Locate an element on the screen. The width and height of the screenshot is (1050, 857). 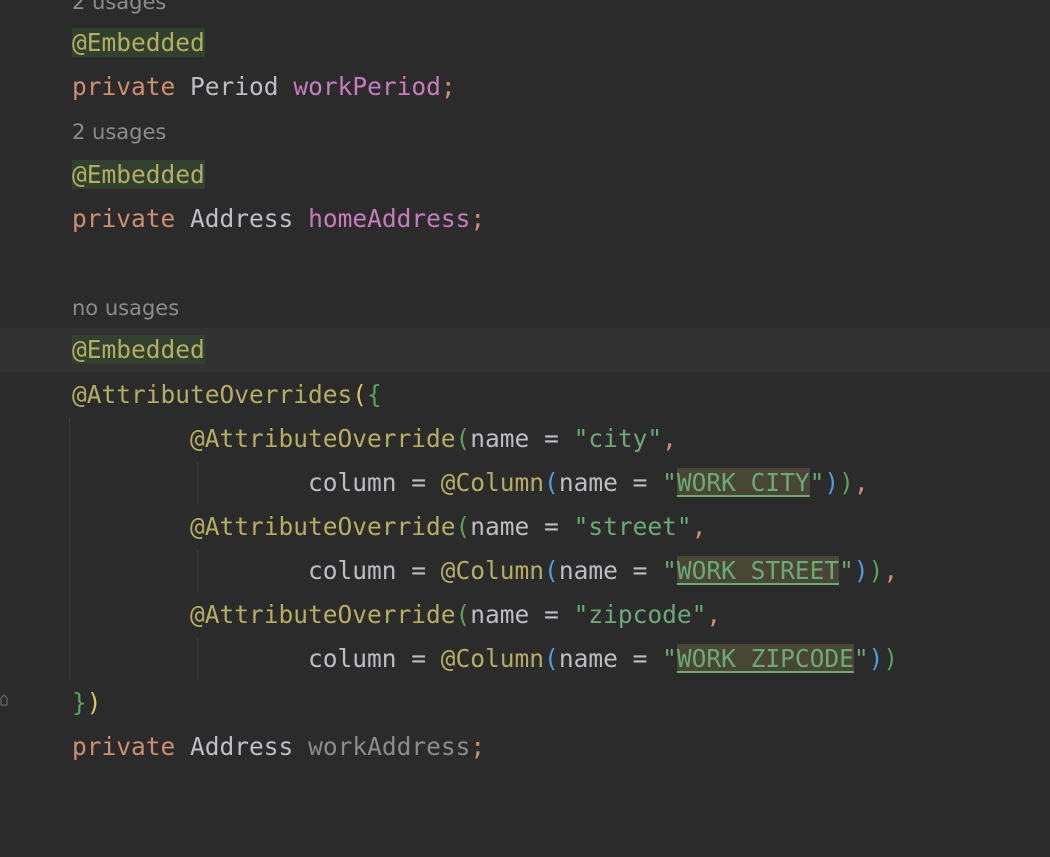
usages-hint: 2 usages is located at coordinates (119, 132).